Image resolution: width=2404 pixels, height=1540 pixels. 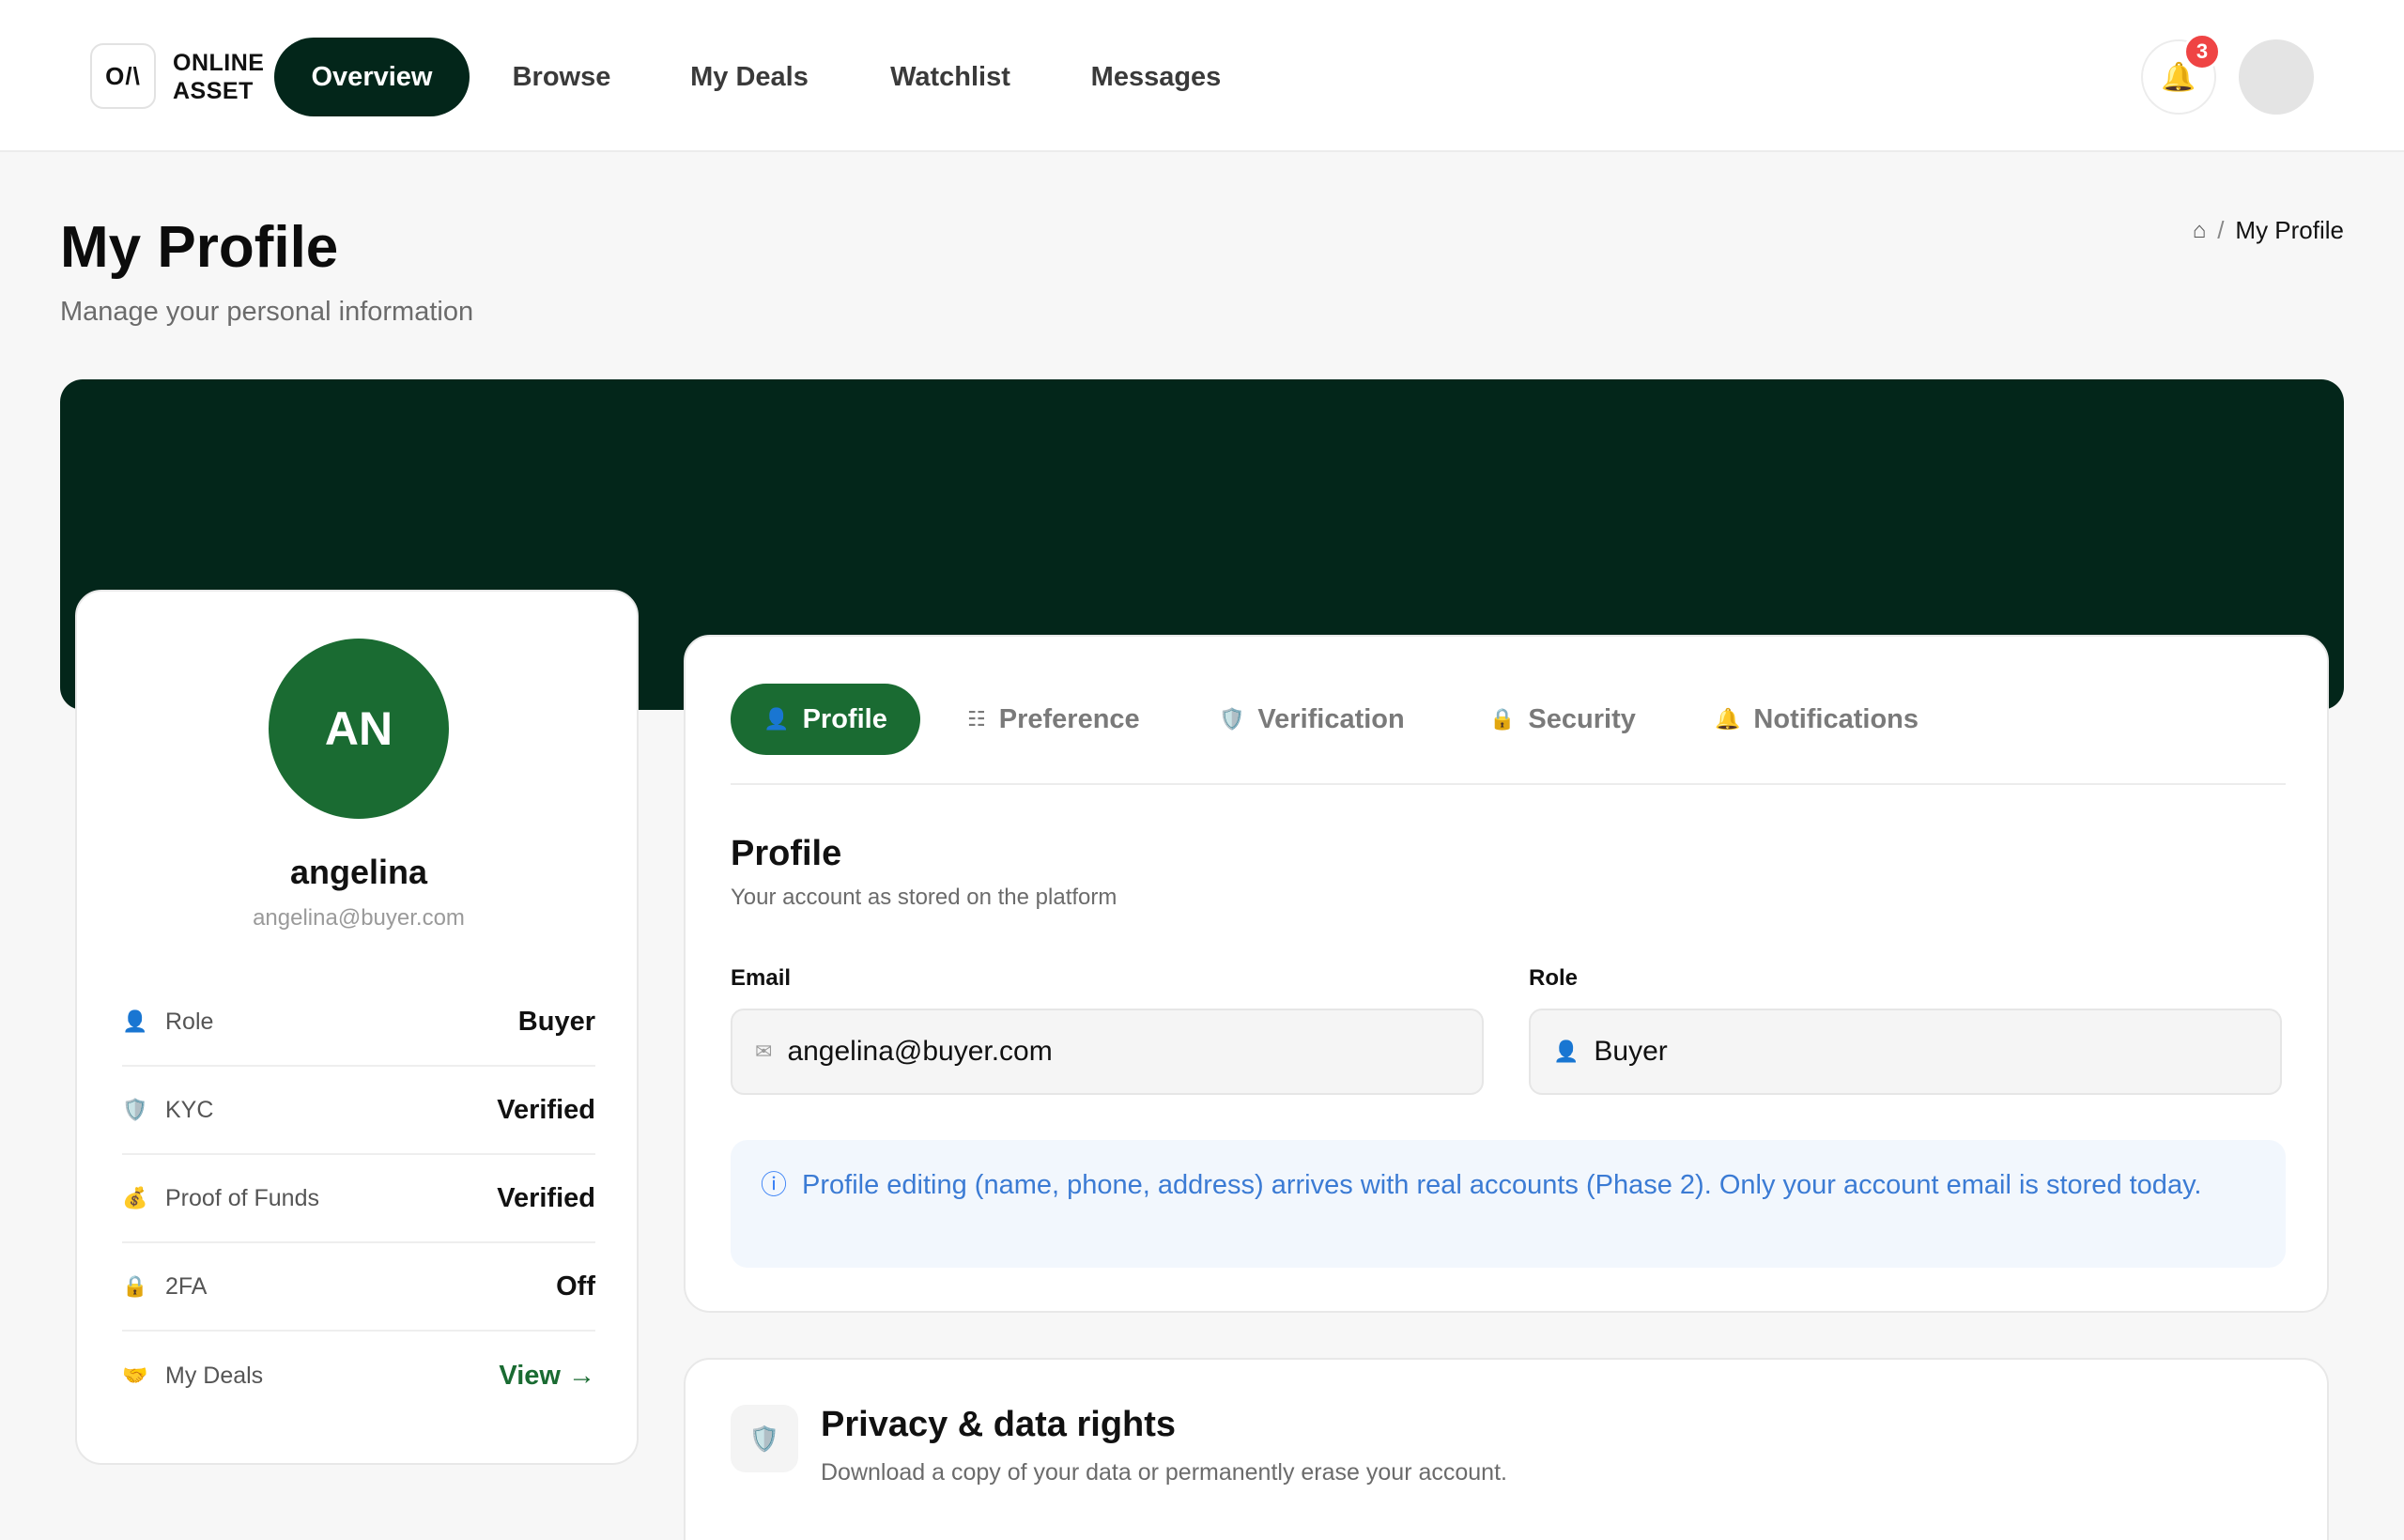 I want to click on logo-icon: O/\, so click(x=123, y=76).